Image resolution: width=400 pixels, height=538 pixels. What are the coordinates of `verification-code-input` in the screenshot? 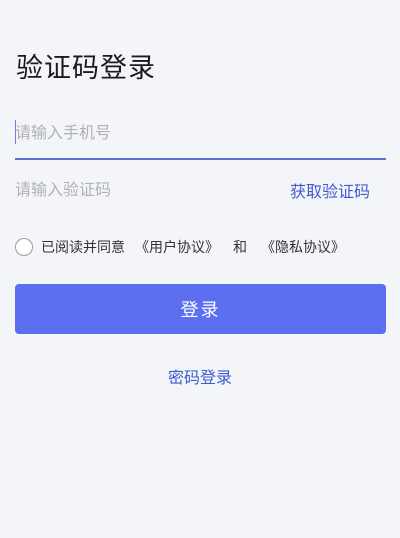 It's located at (135, 189).